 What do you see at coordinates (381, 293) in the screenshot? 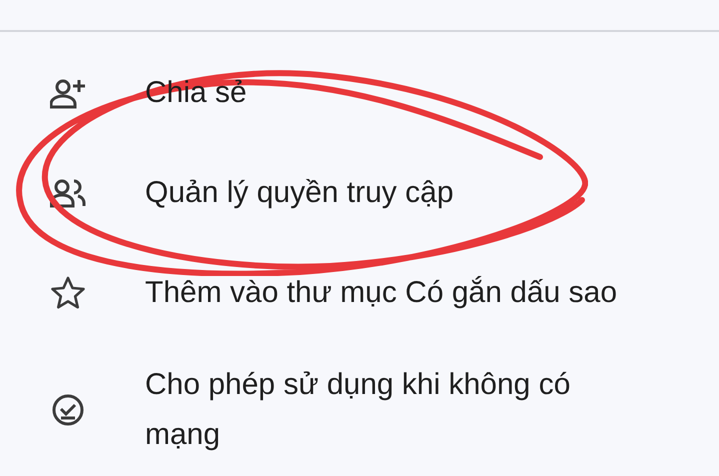
I see `menu-item-label: Thêm vào thư mục Có gắn dấu sao` at bounding box center [381, 293].